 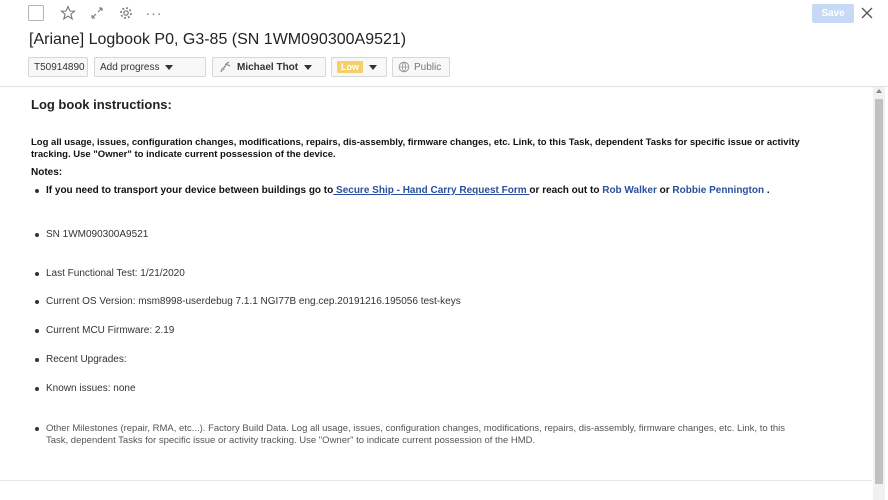 What do you see at coordinates (81, 359) in the screenshot?
I see `list-item: Recent Upgrades:` at bounding box center [81, 359].